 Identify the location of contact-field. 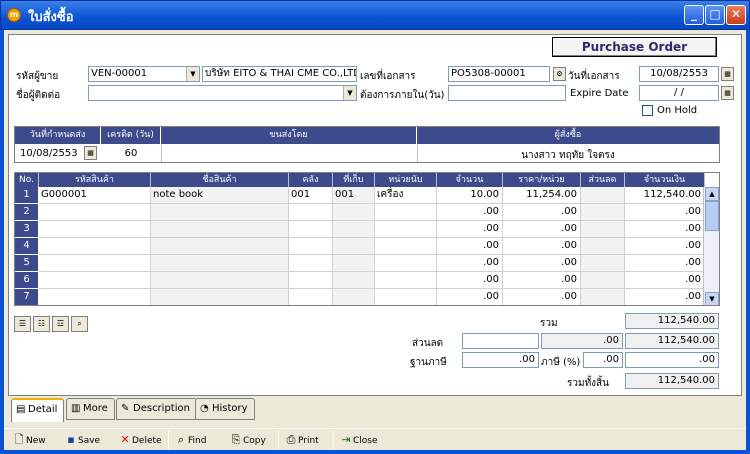
(222, 93).